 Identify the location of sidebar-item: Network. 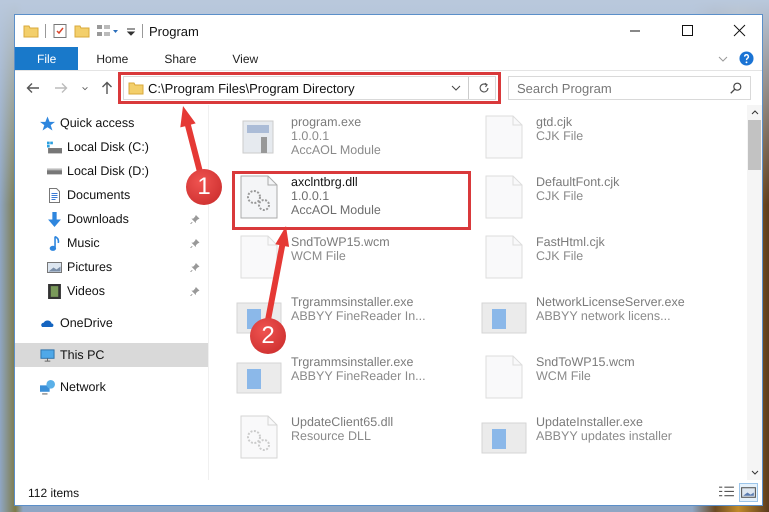
(63, 387).